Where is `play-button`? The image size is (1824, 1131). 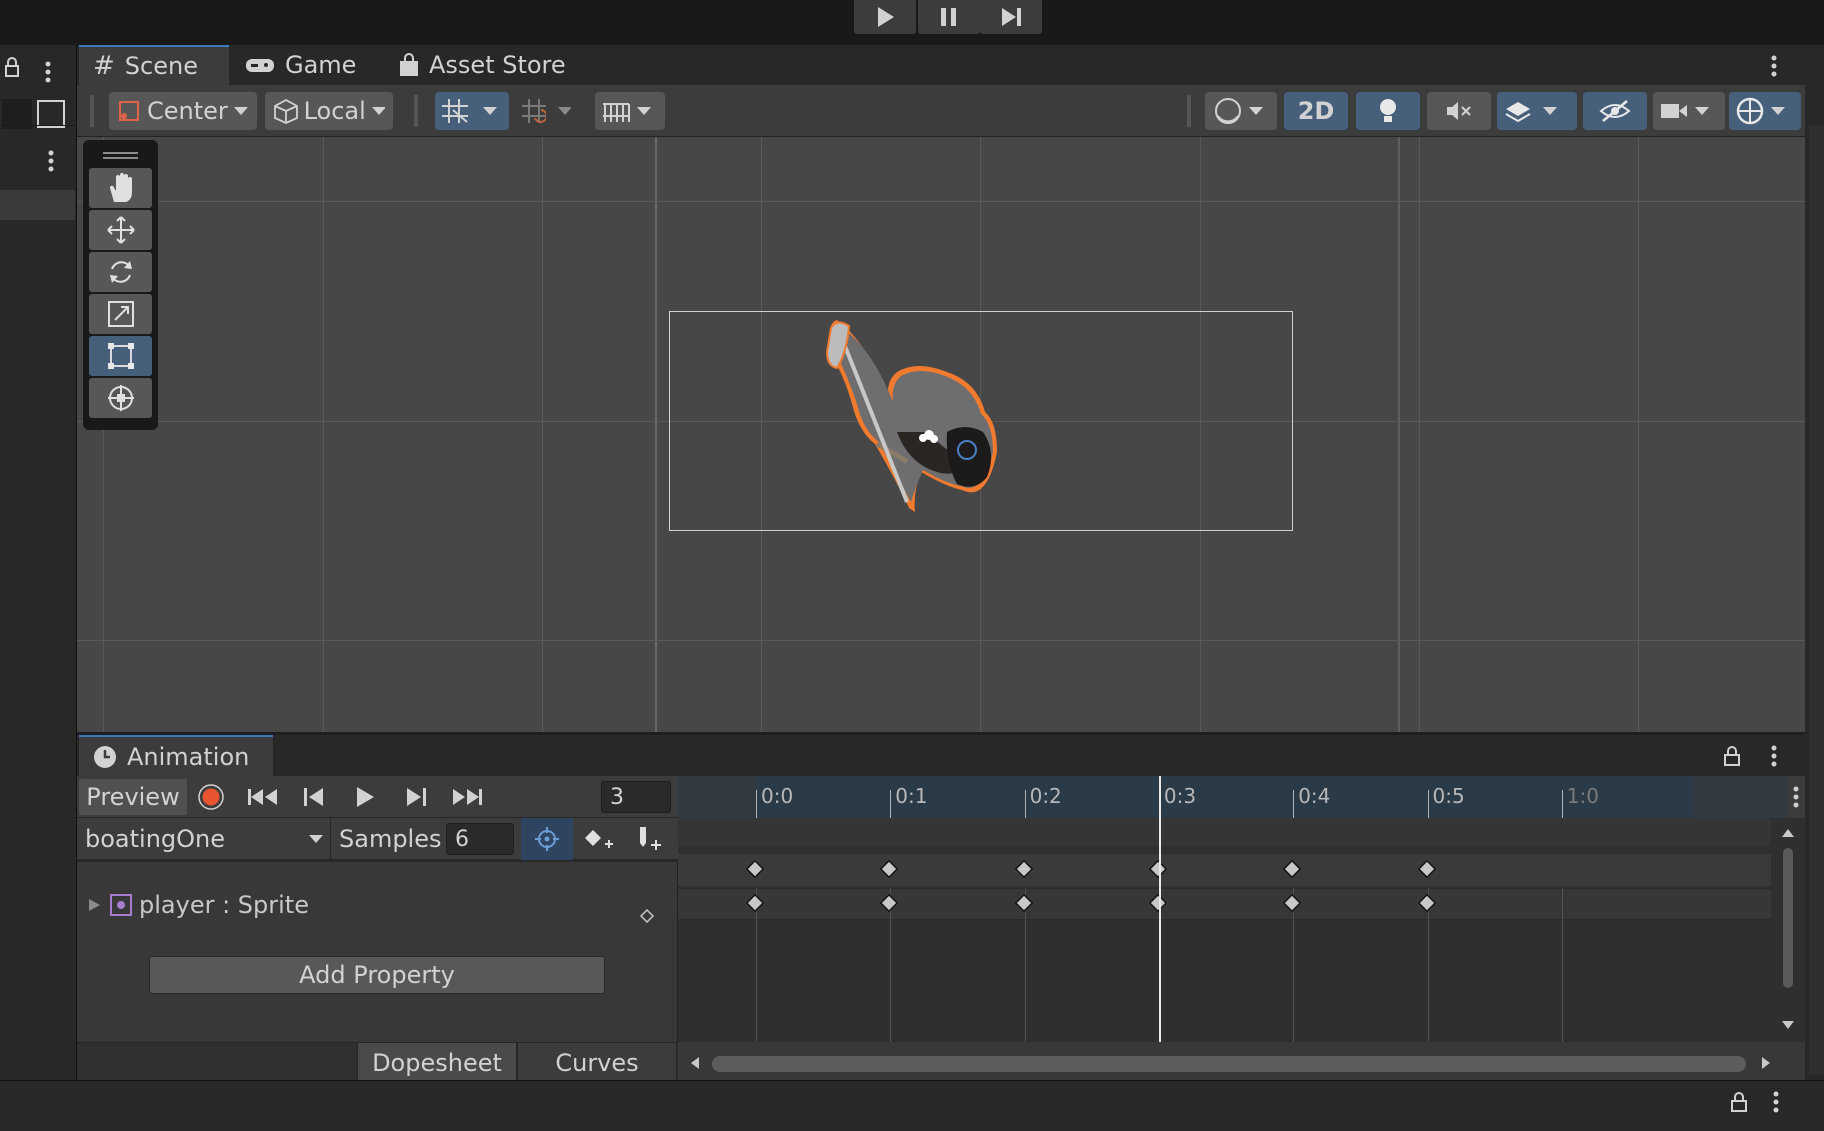
play-button is located at coordinates (885, 17).